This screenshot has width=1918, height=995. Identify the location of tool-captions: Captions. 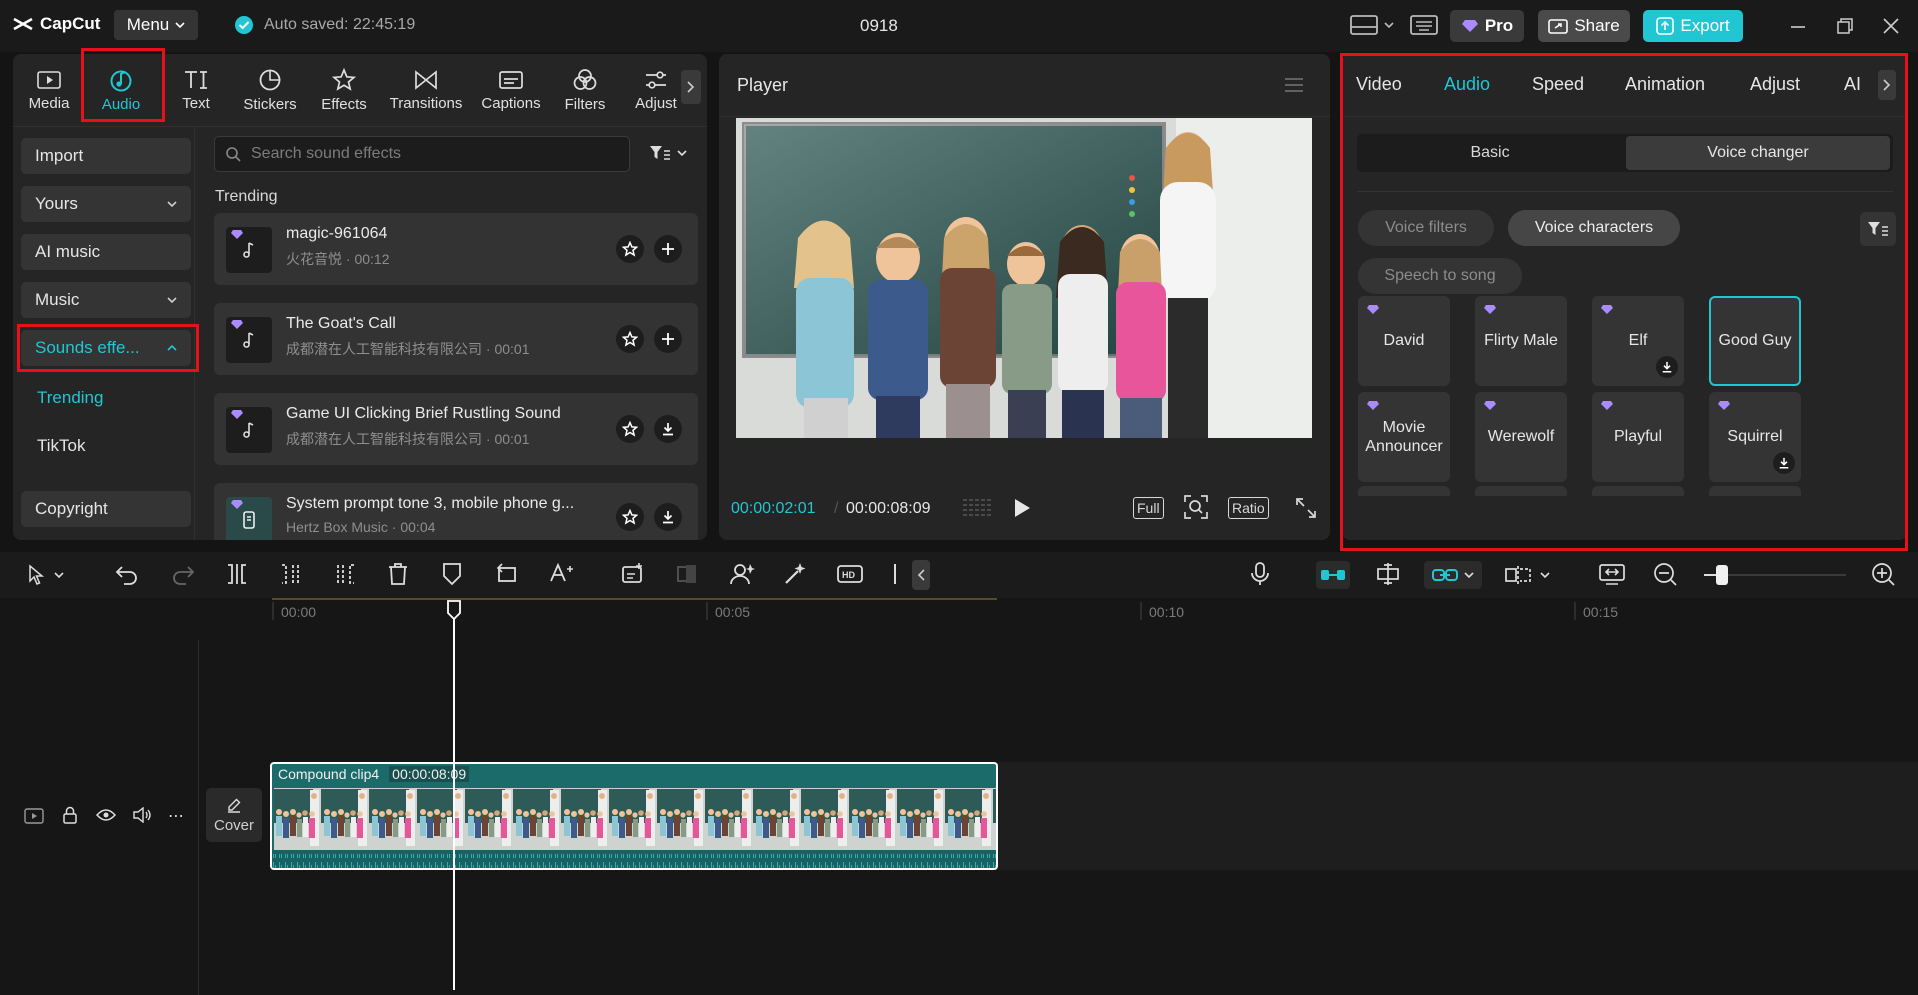
(511, 90).